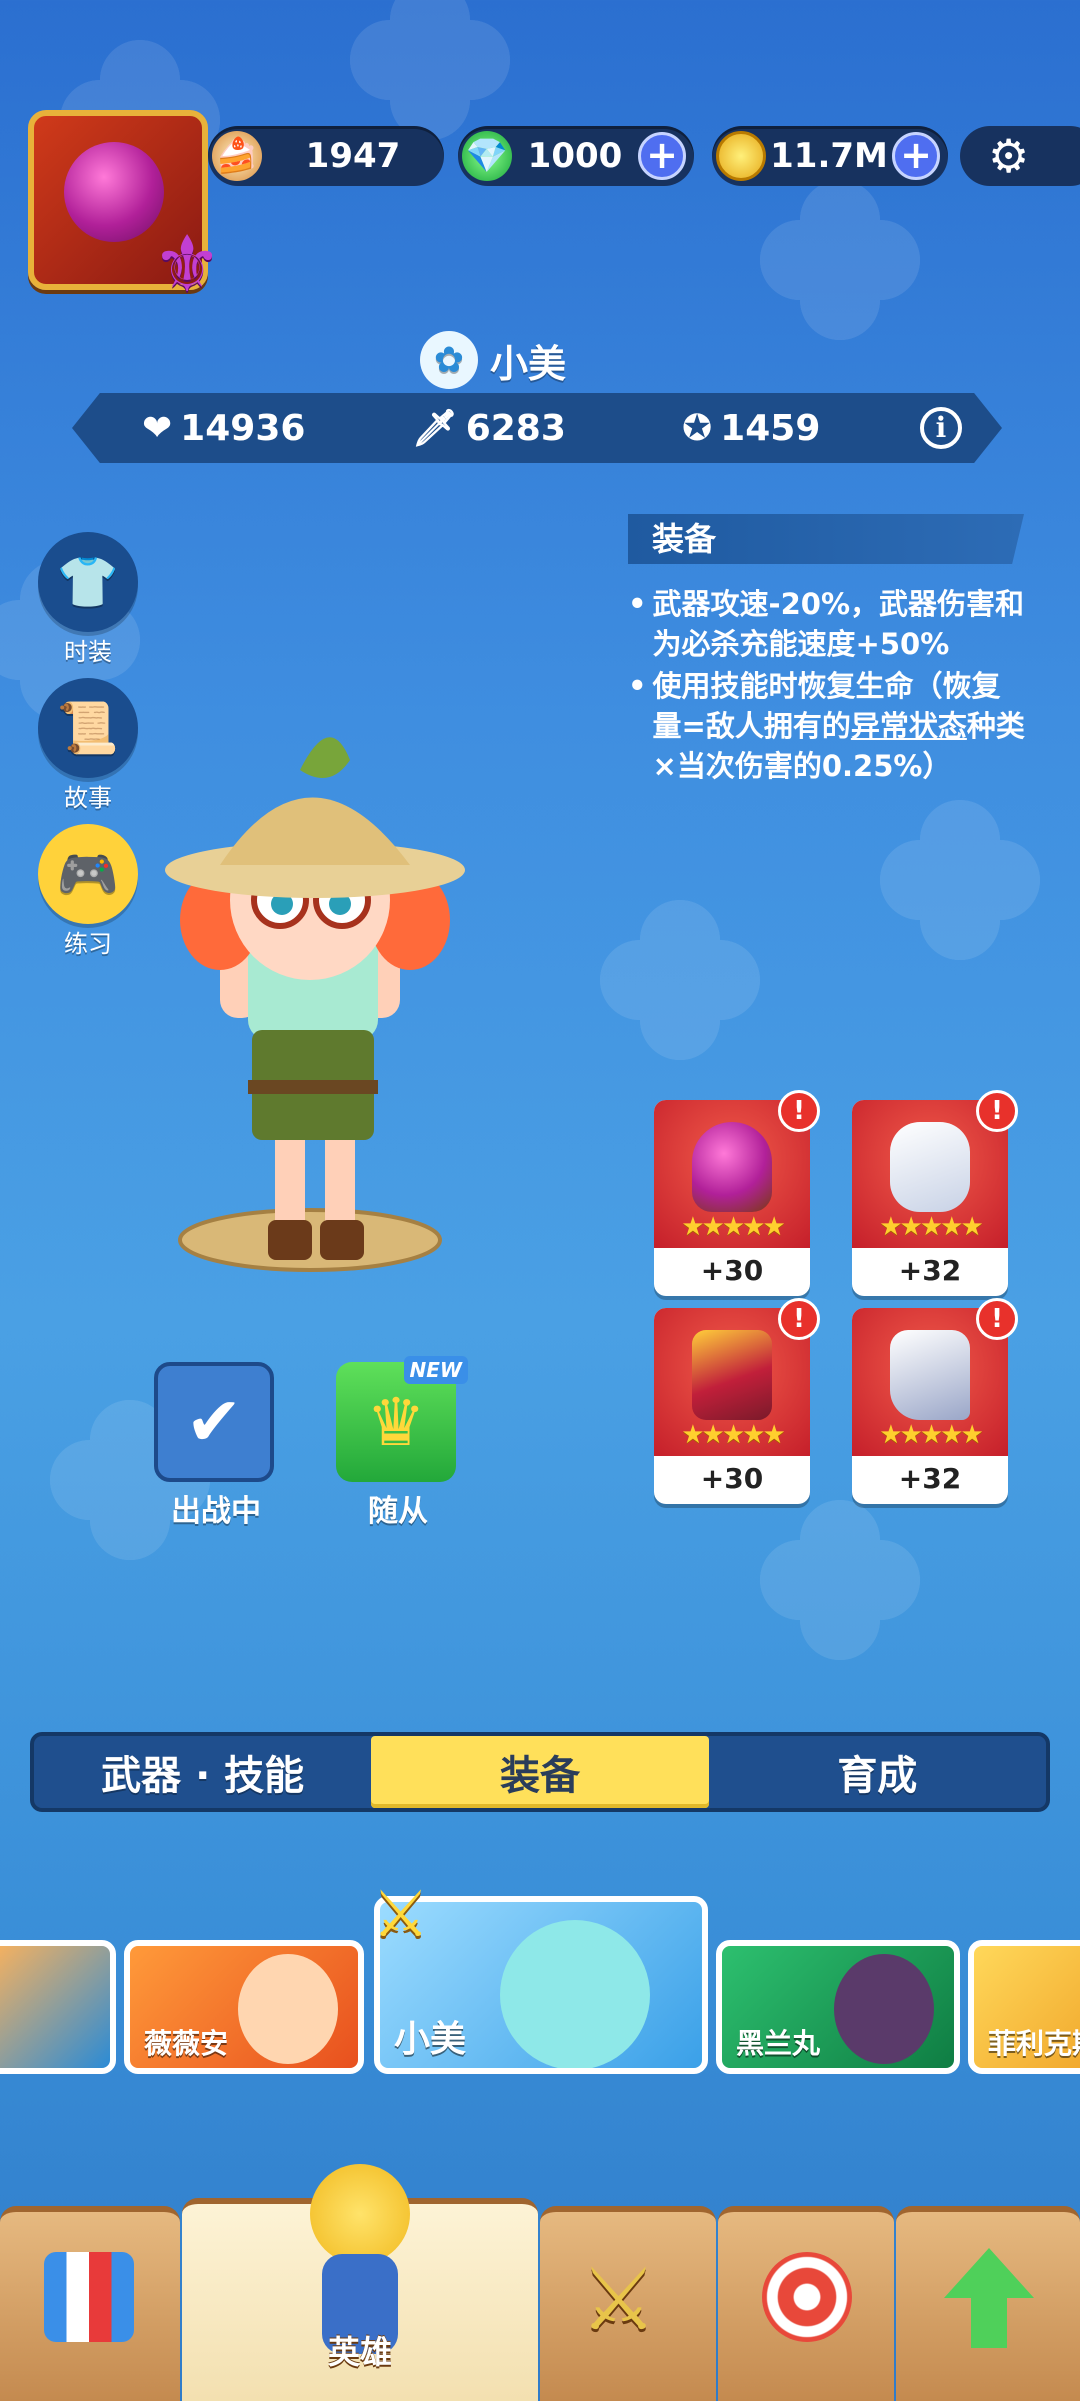 This screenshot has height=2401, width=1080. Describe the element at coordinates (398, 1511) in the screenshot. I see `follower-label: 随从` at that location.